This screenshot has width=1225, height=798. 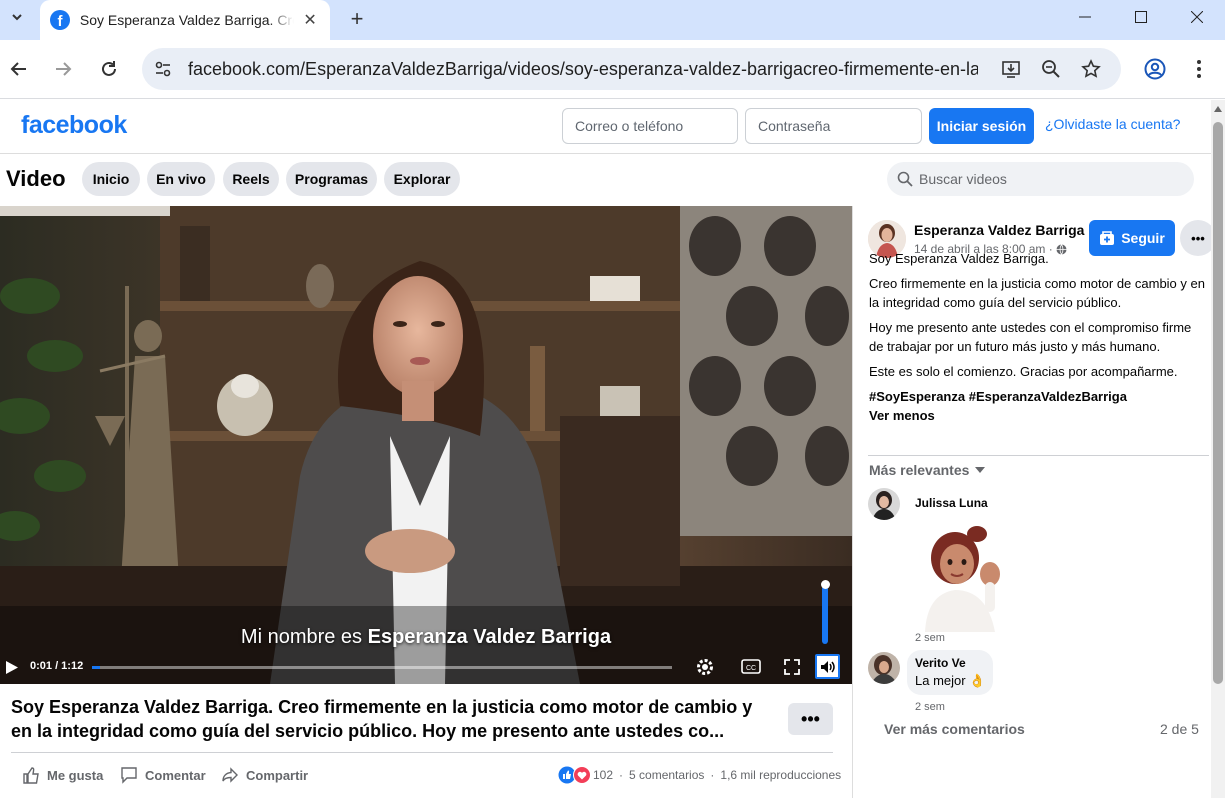 I want to click on comment-sort-button: Más relevantes, so click(x=927, y=470).